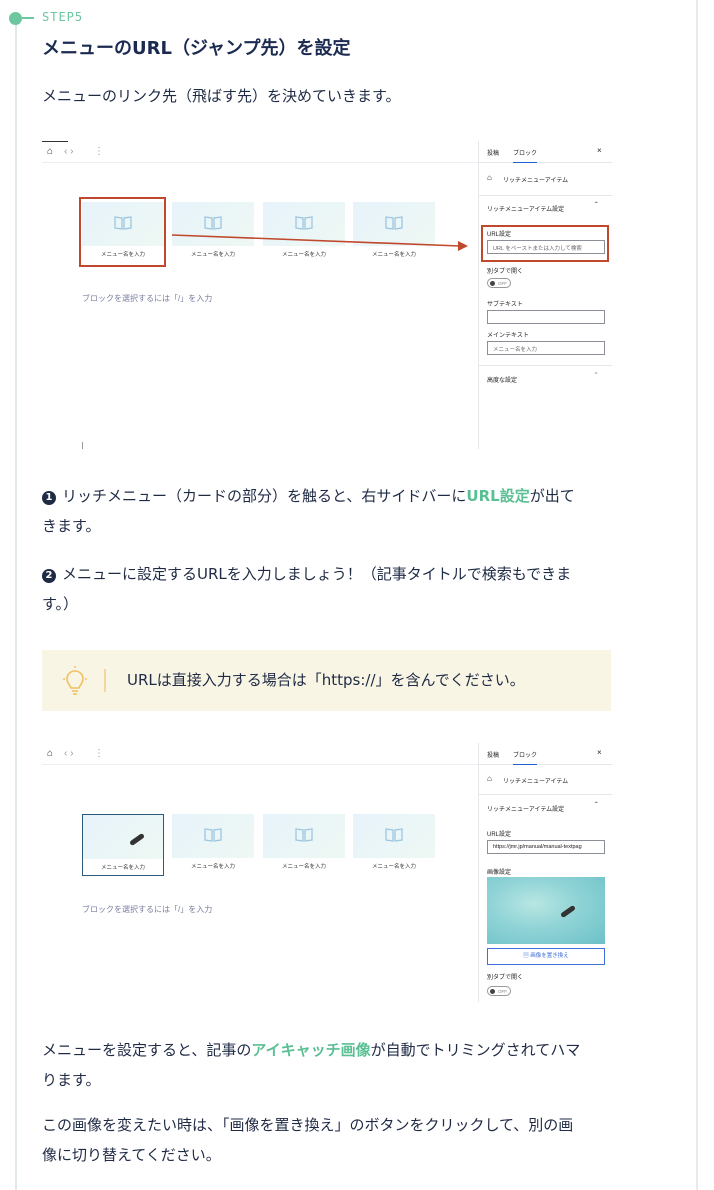 Image resolution: width=714 pixels, height=1190 pixels. Describe the element at coordinates (71, 526) in the screenshot. I see `note-1-line2: きます。` at that location.